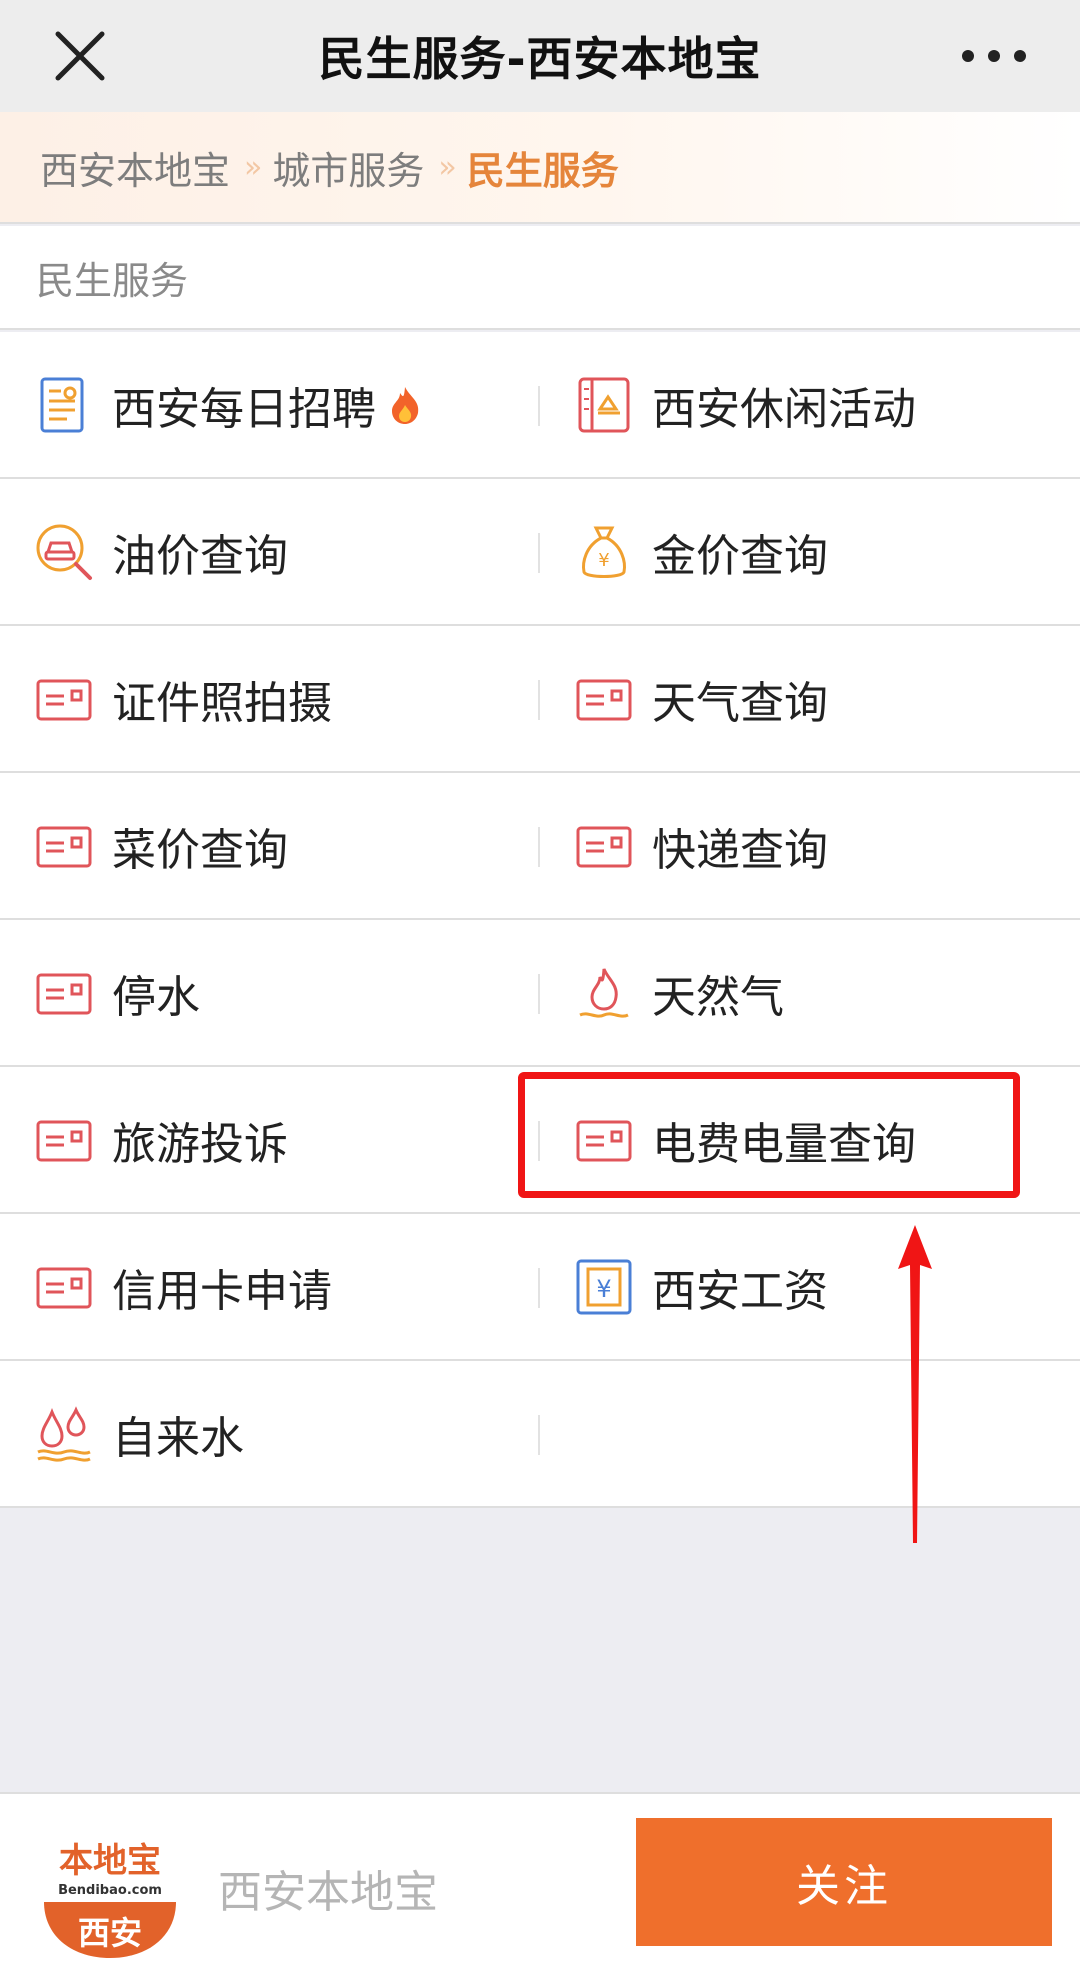  I want to click on more-options-icon, so click(994, 56).